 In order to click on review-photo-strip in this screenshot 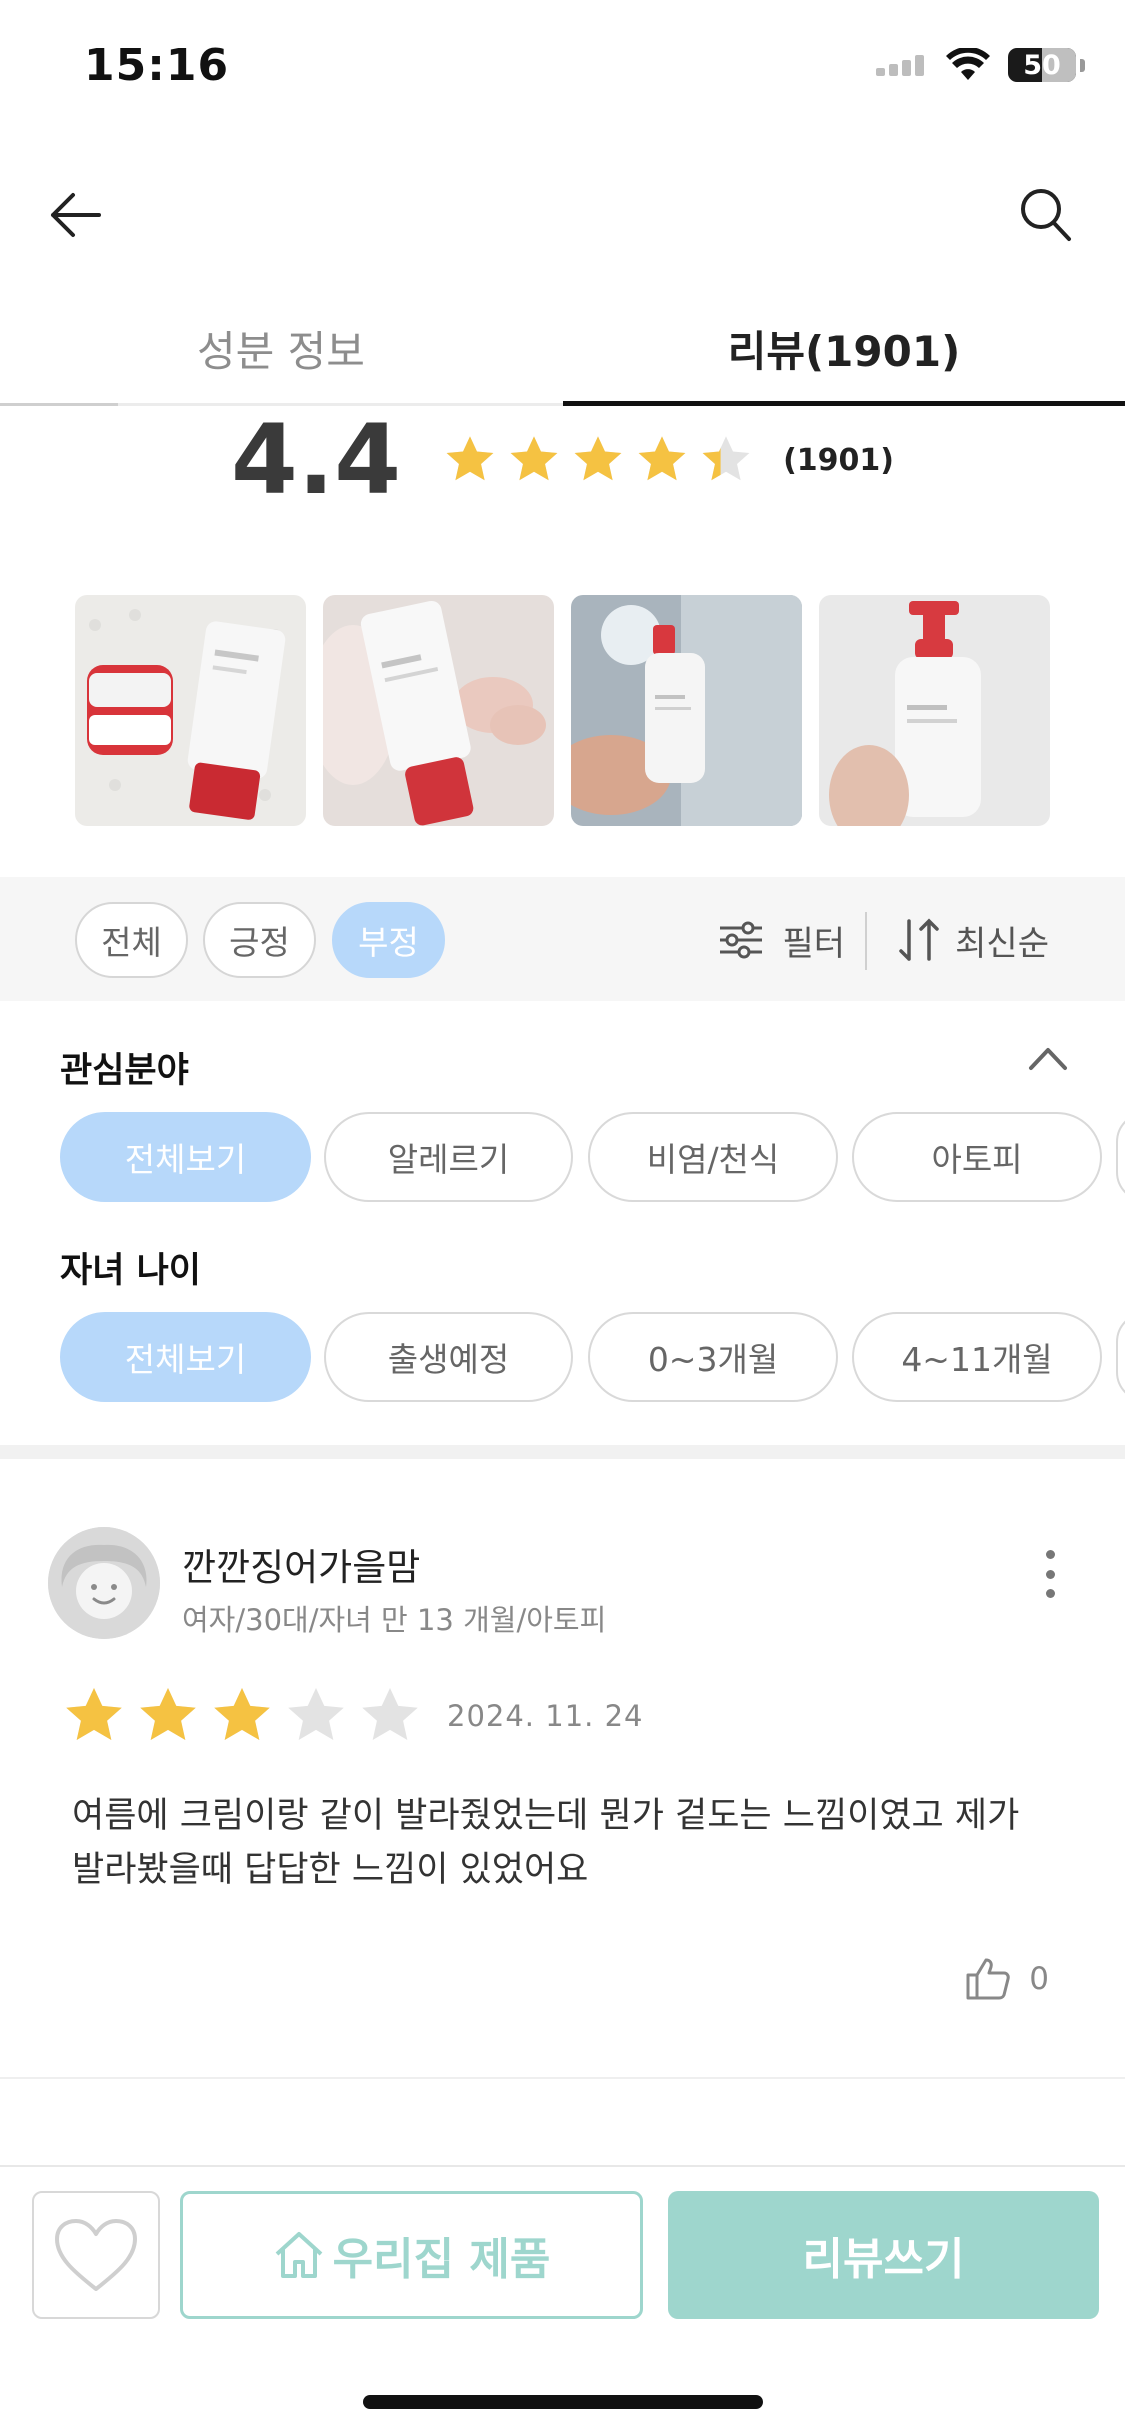, I will do `click(562, 710)`.